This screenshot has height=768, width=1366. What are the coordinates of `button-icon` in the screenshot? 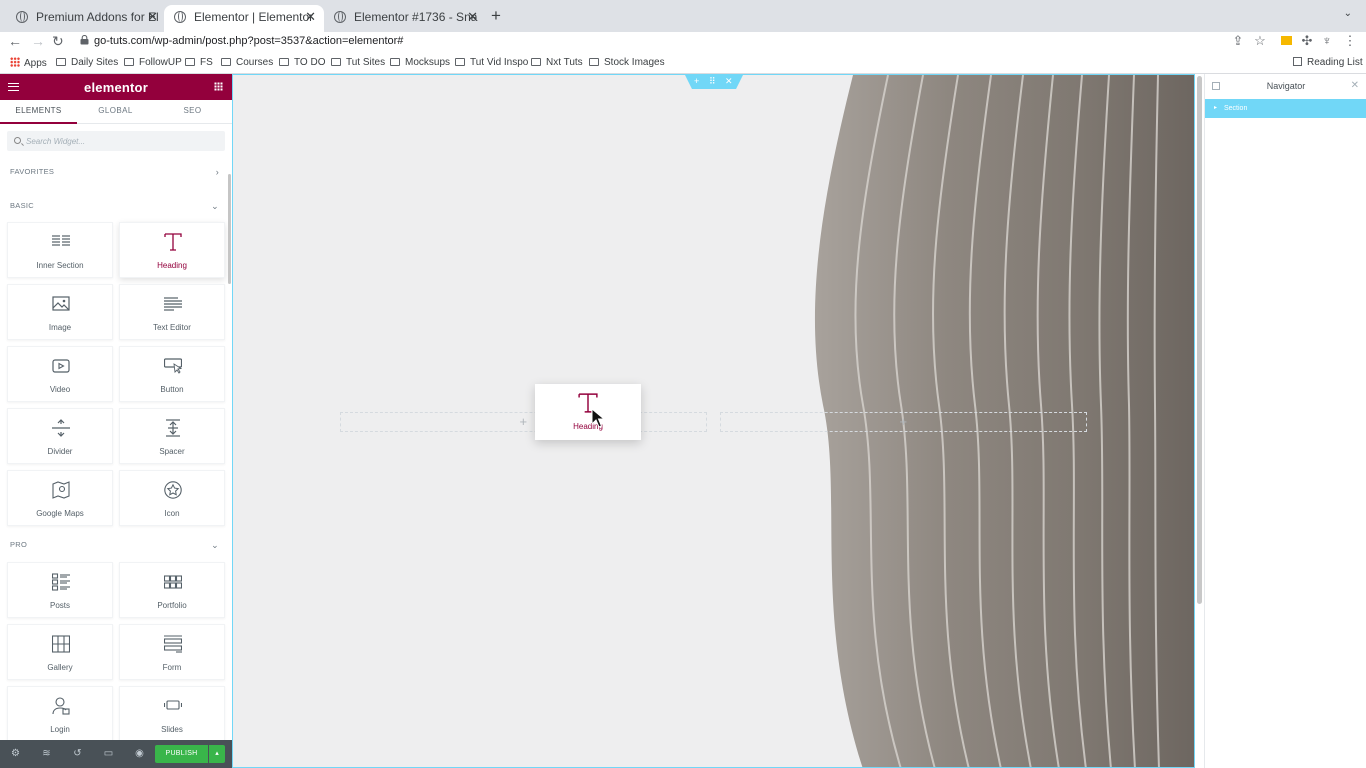 It's located at (173, 366).